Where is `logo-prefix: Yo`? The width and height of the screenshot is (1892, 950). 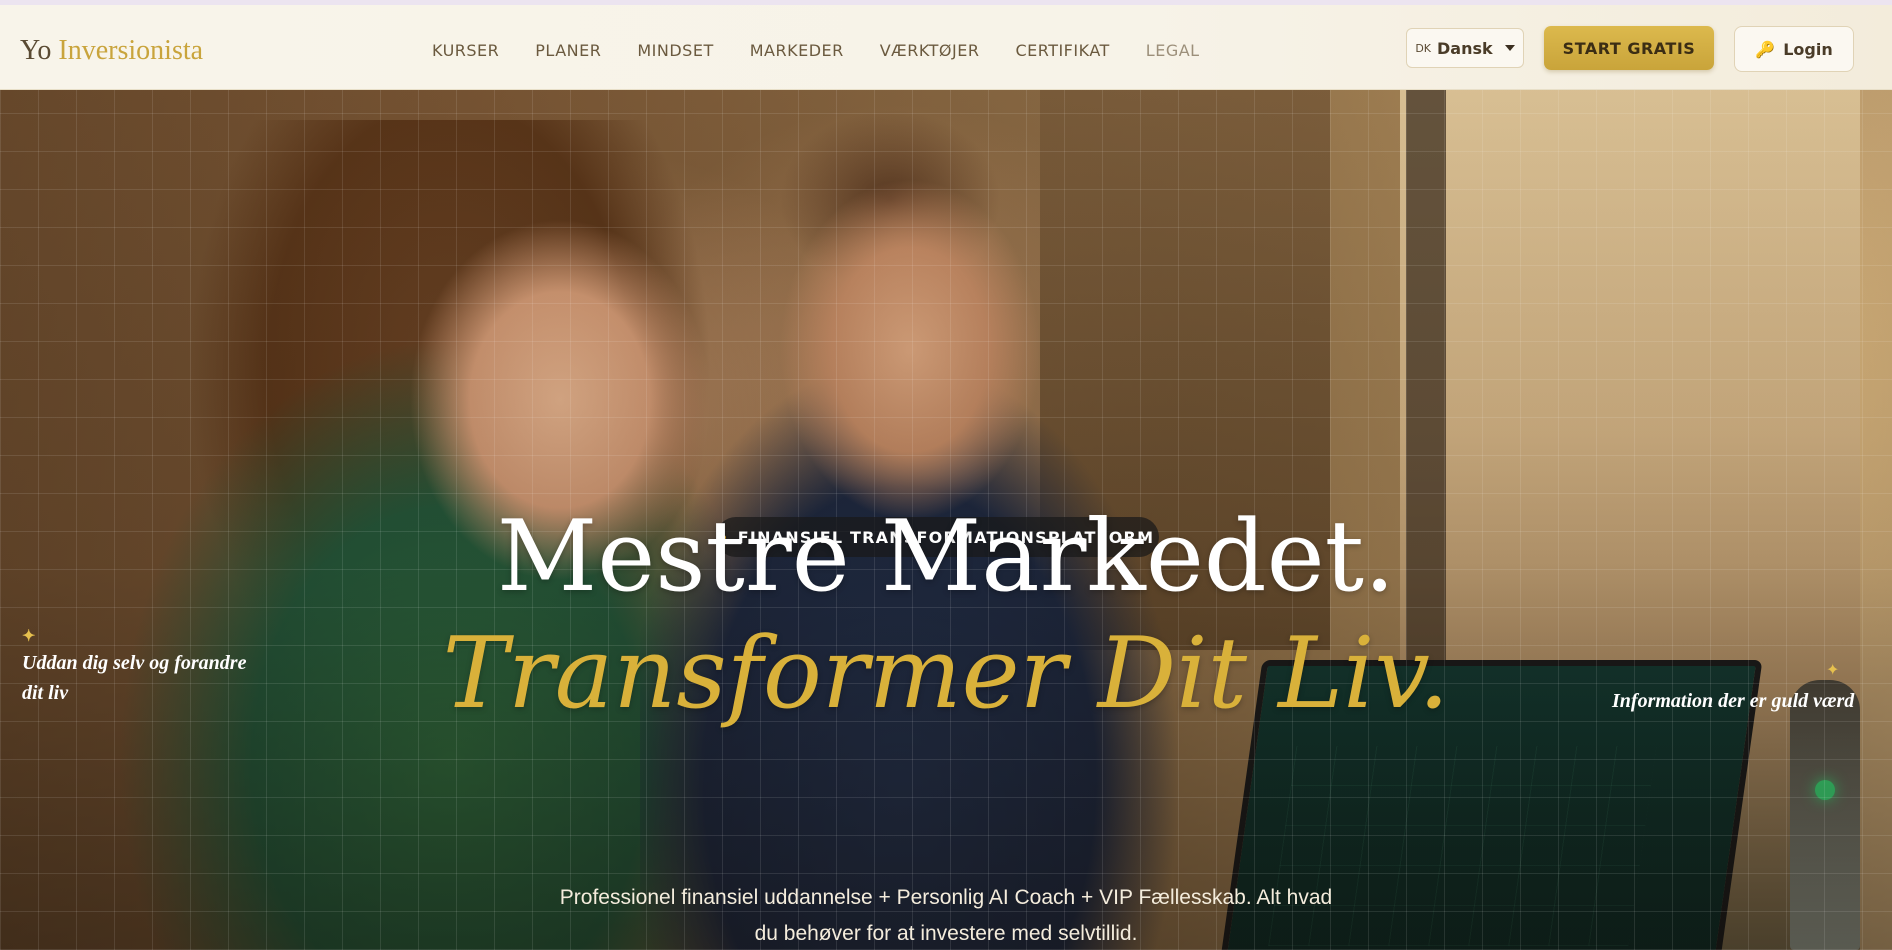
logo-prefix: Yo is located at coordinates (36, 50).